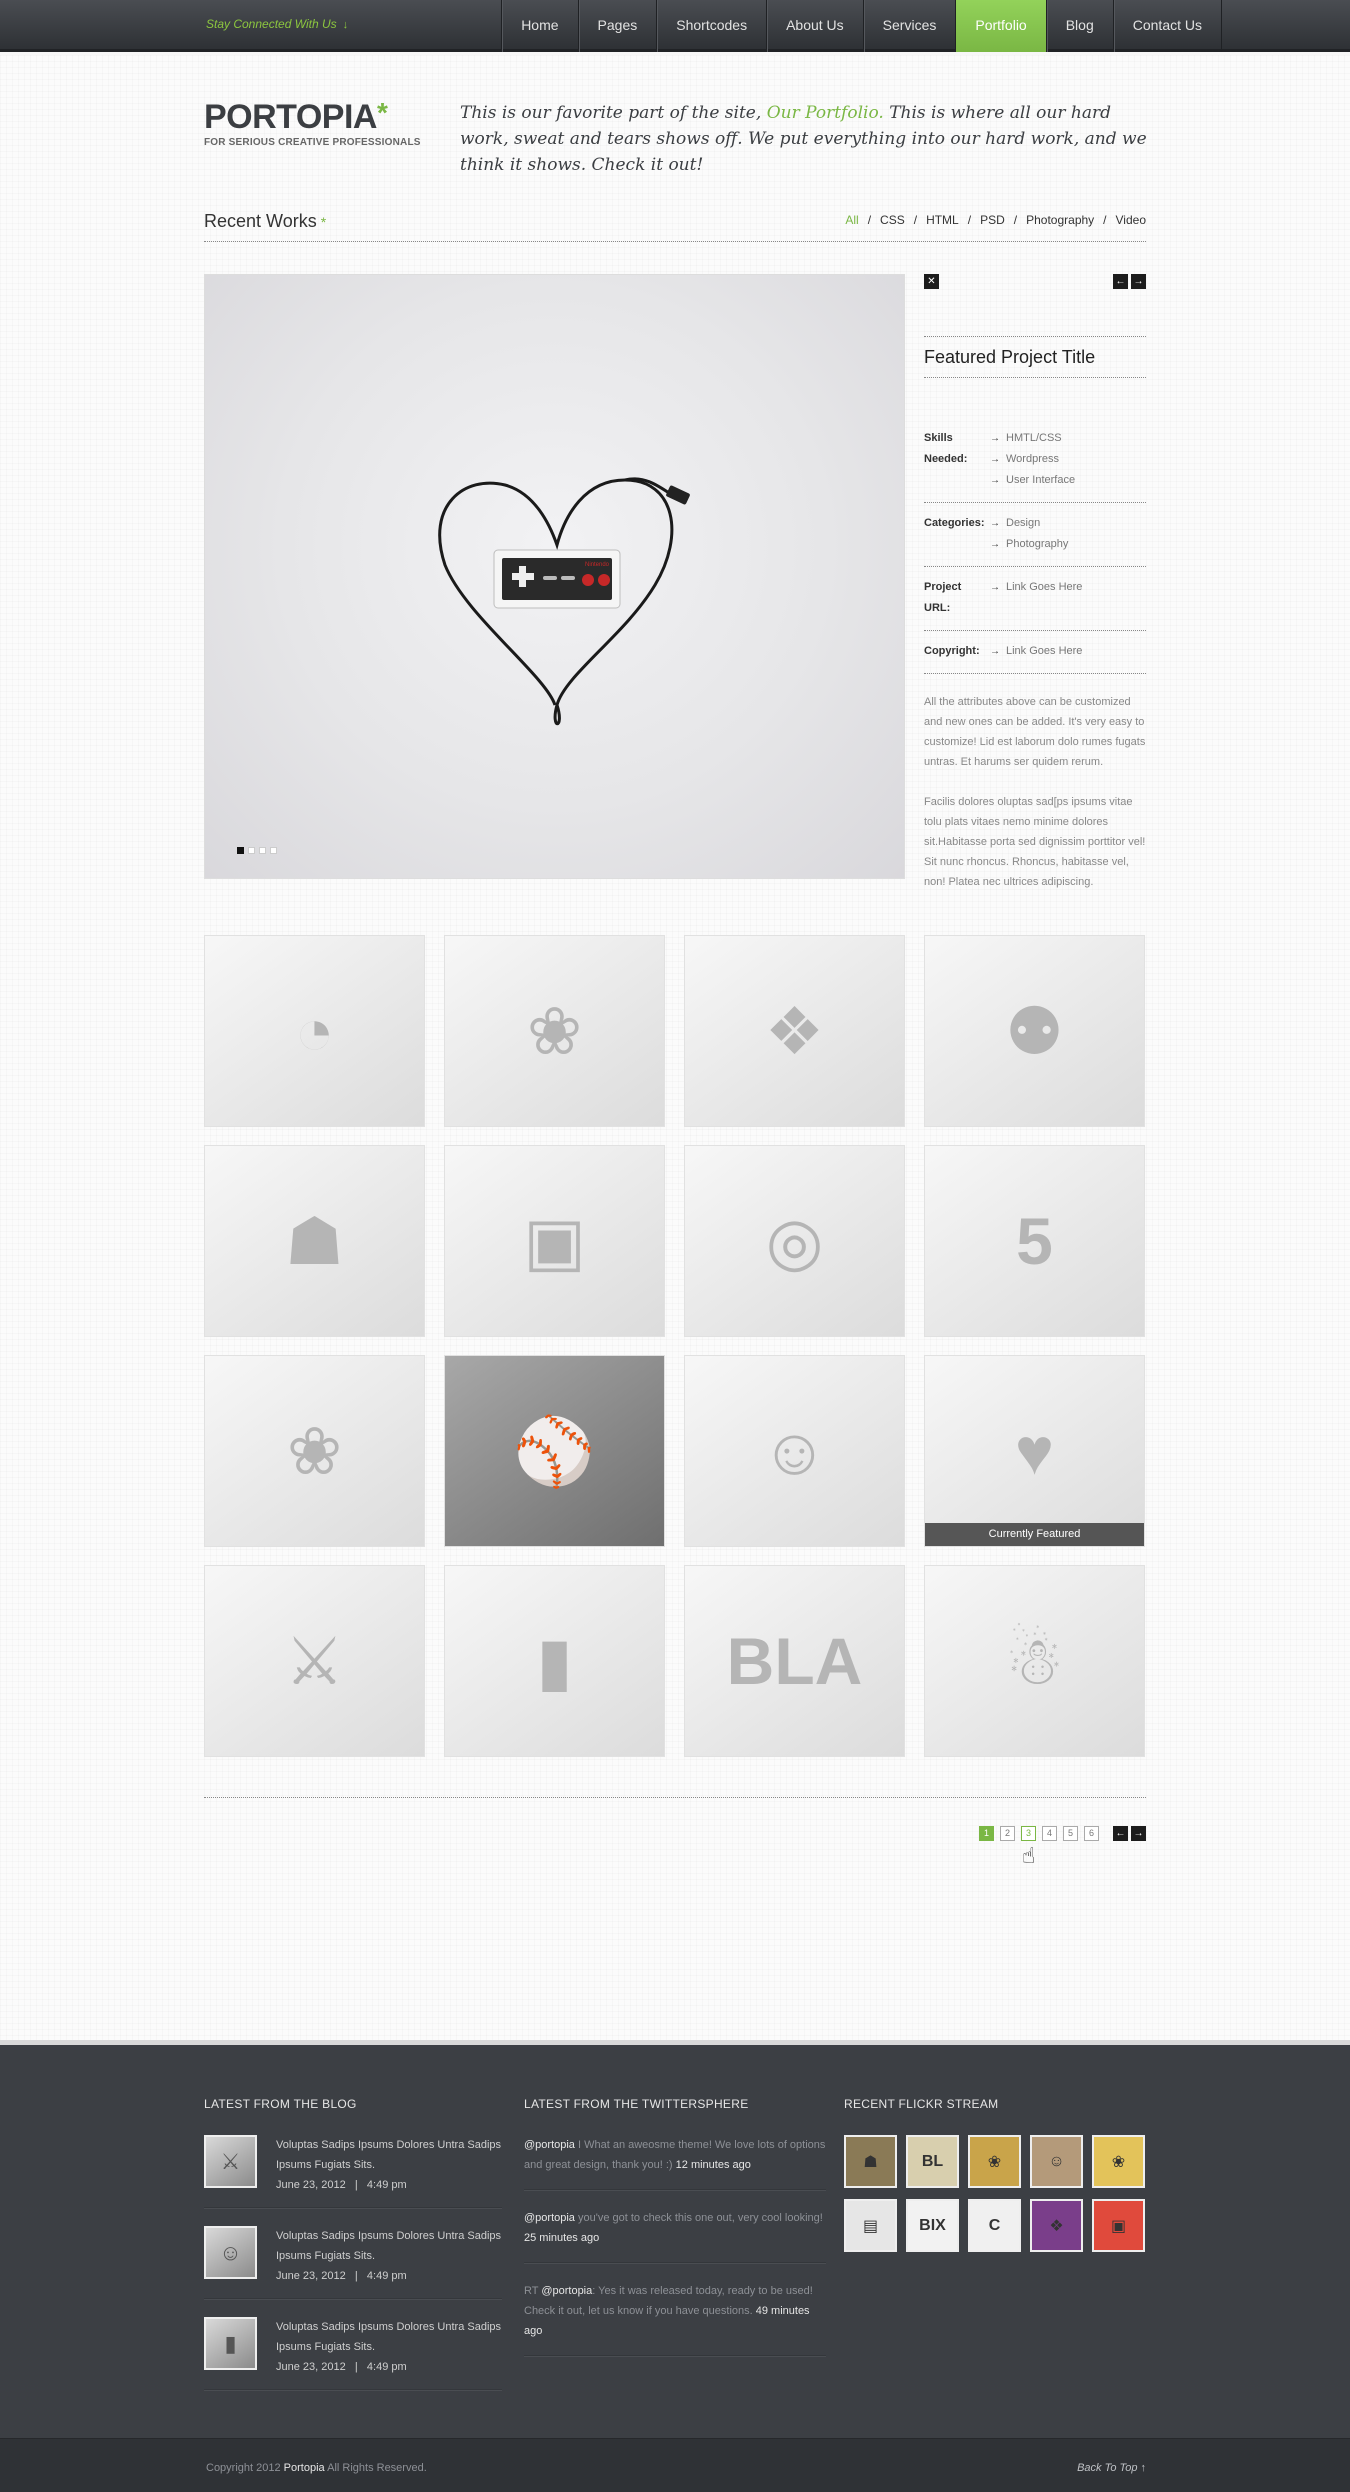 This screenshot has width=1350, height=2492. Describe the element at coordinates (994, 2193) in the screenshot. I see `flickr-grid: ☗ BL ❀ ☺ ❀ ▤ BIX C ❖ ▣` at that location.